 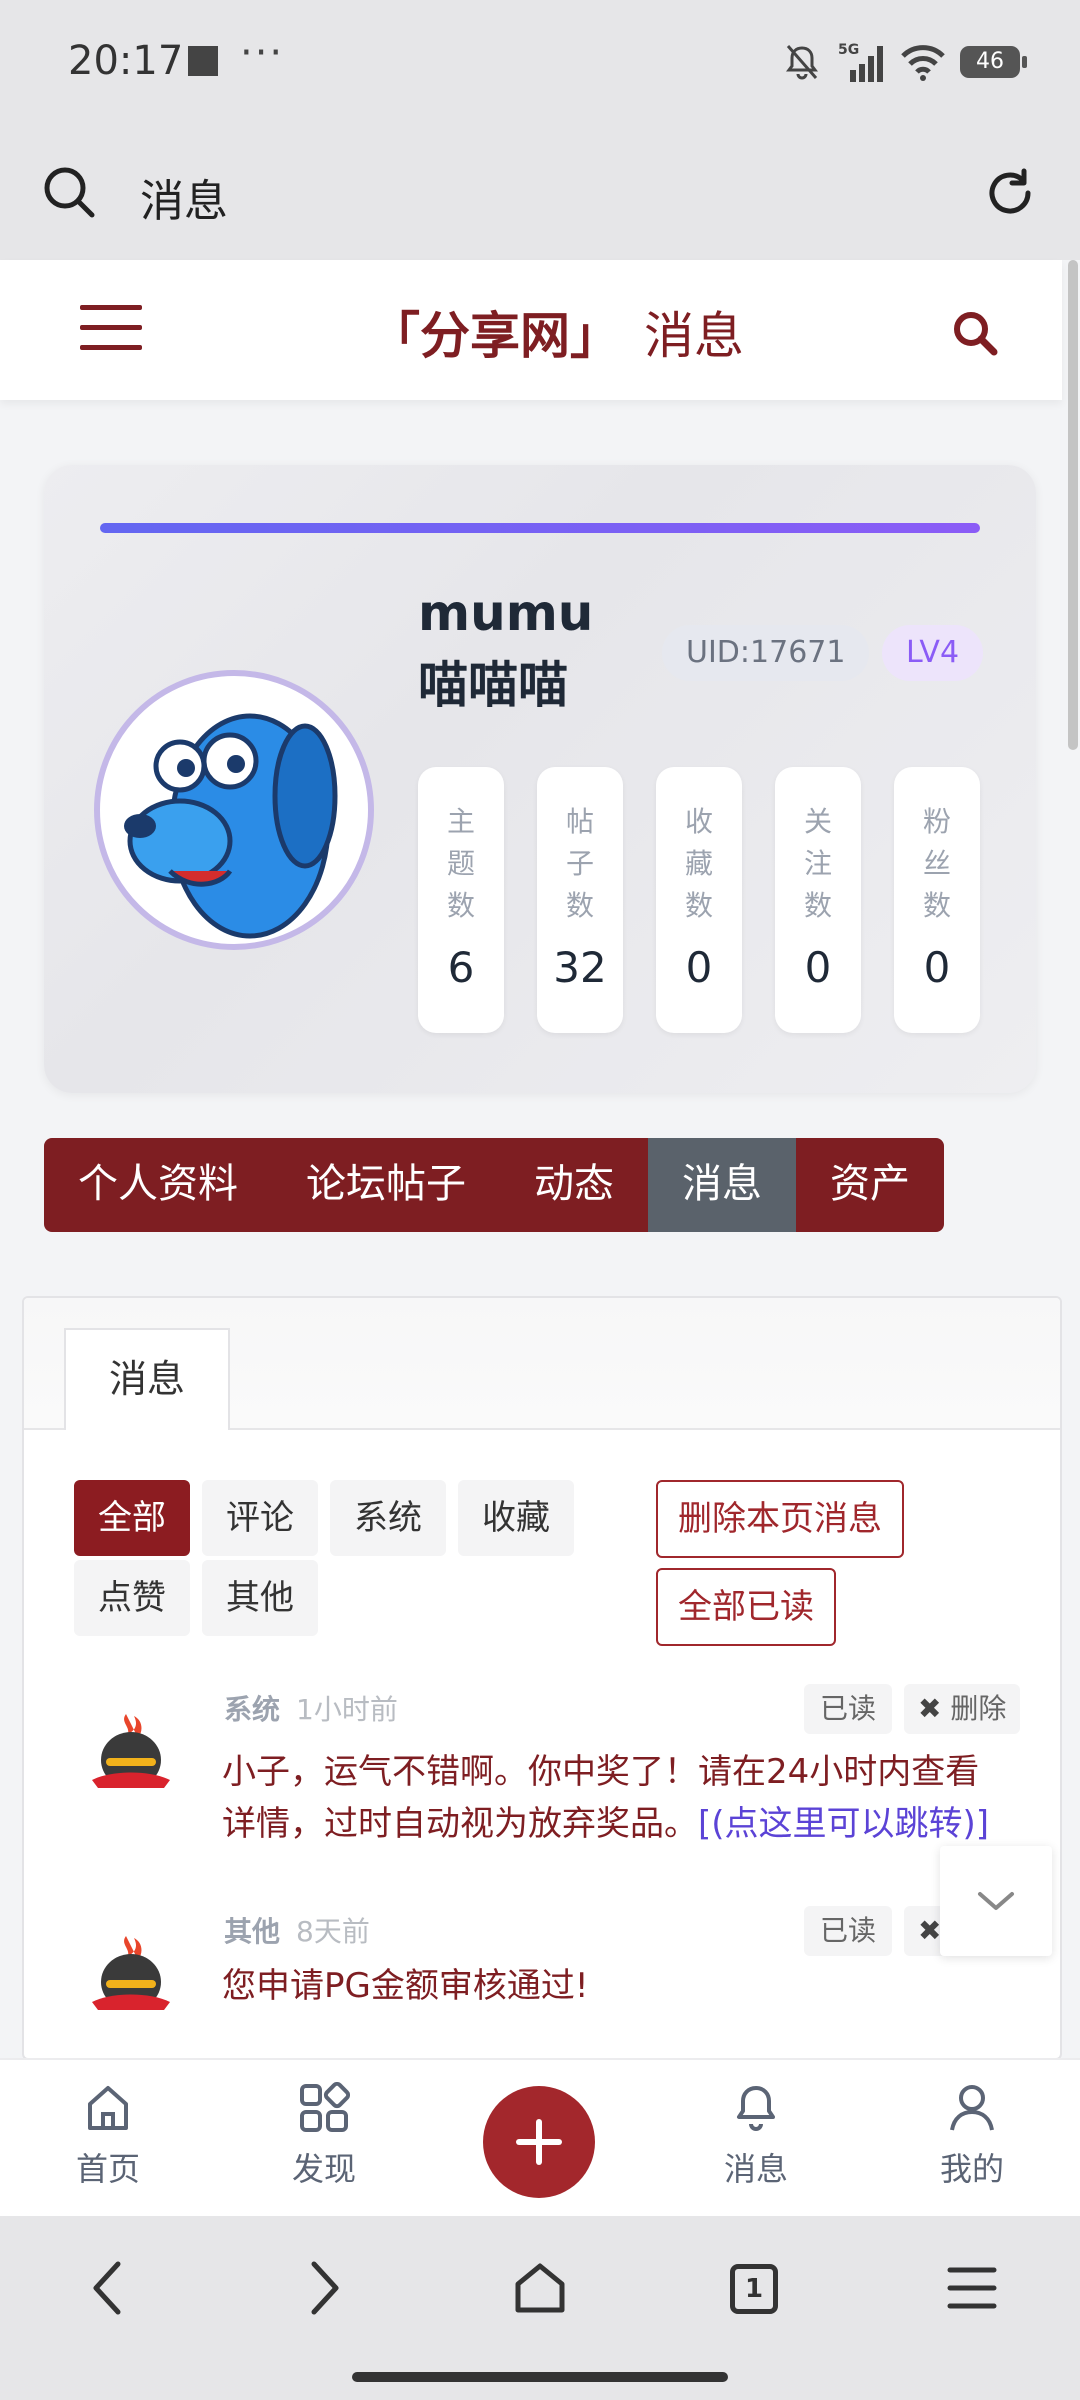 I want to click on status-time: 20:17, so click(x=126, y=61).